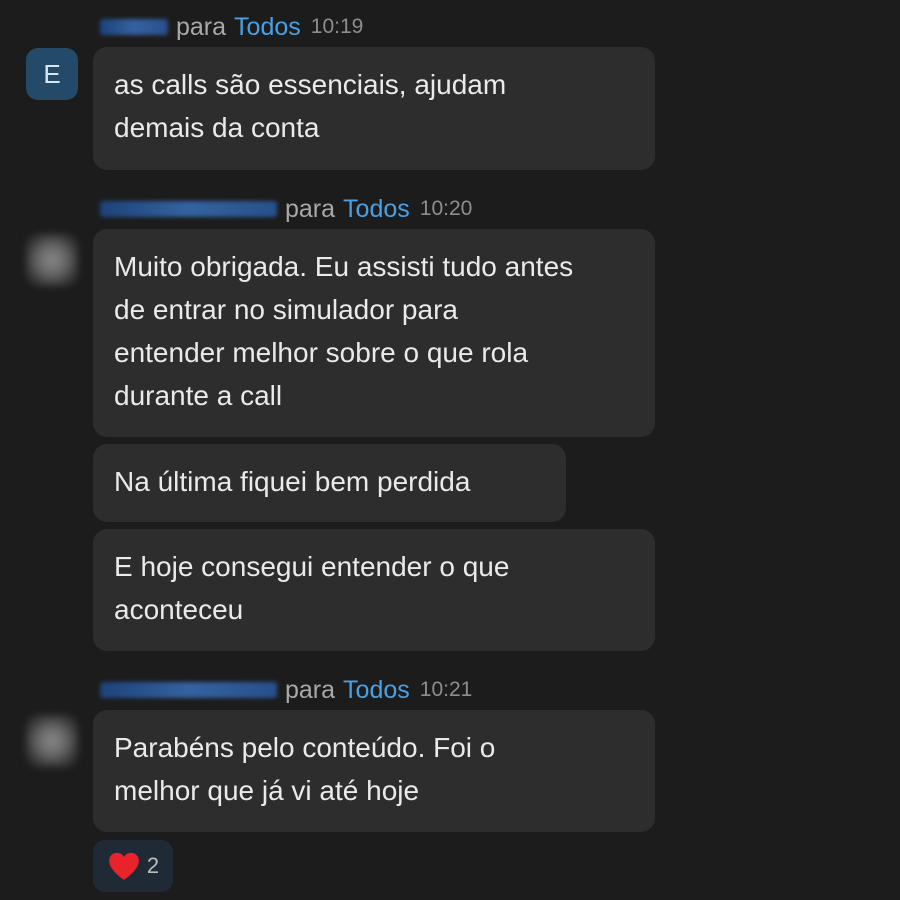 Image resolution: width=900 pixels, height=900 pixels. What do you see at coordinates (446, 208) in the screenshot?
I see `message-time: 10:20` at bounding box center [446, 208].